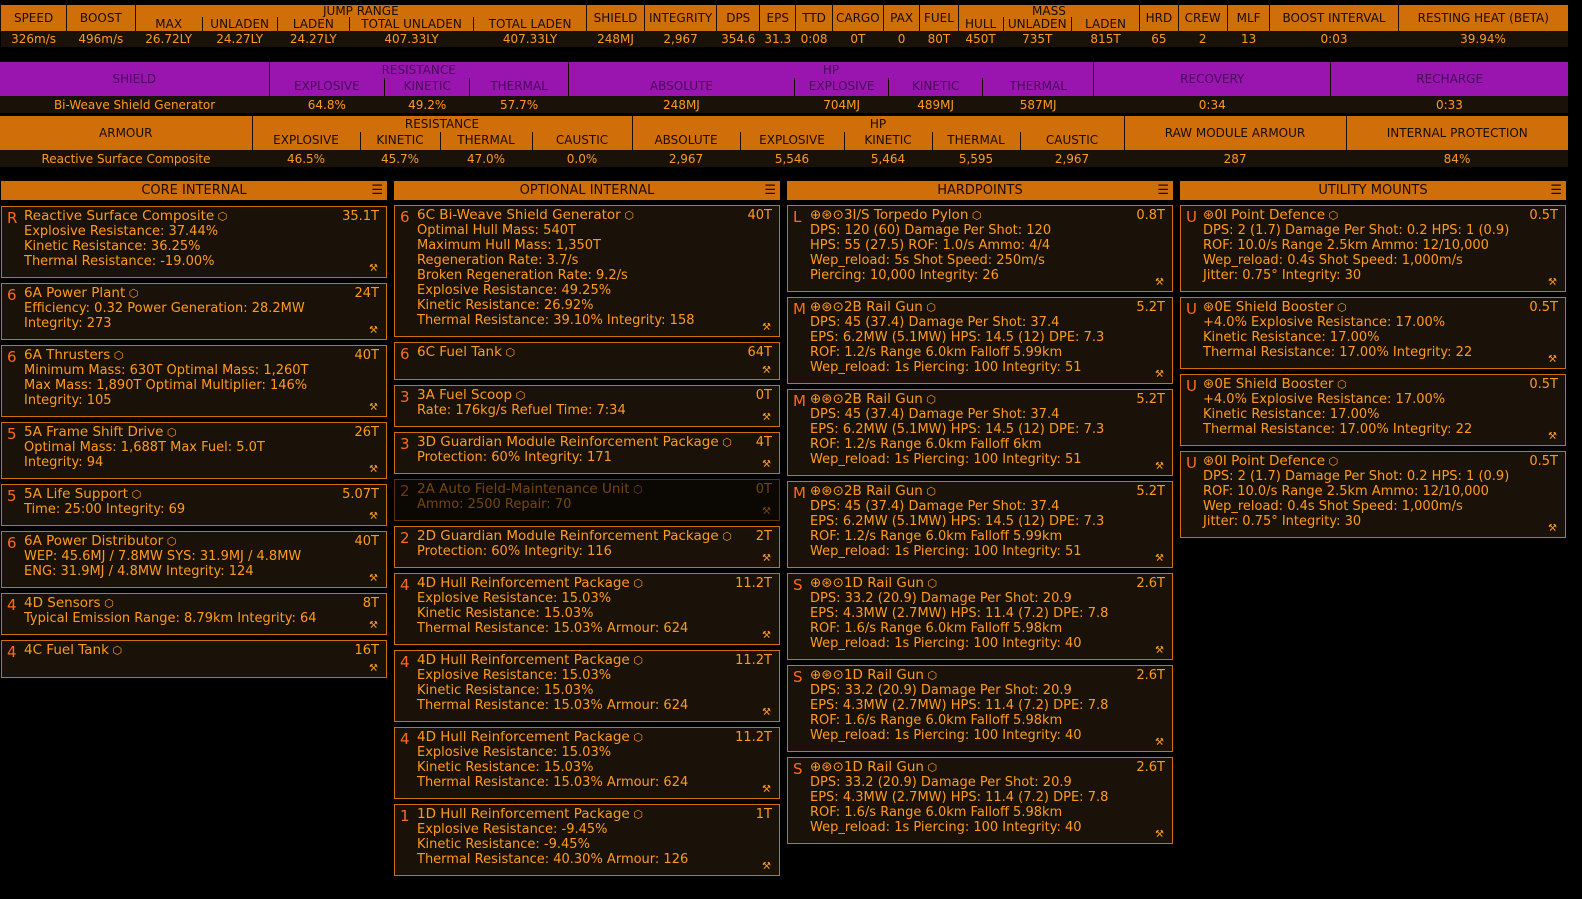 Image resolution: width=1582 pixels, height=899 pixels. I want to click on col-header: PAX, so click(901, 18).